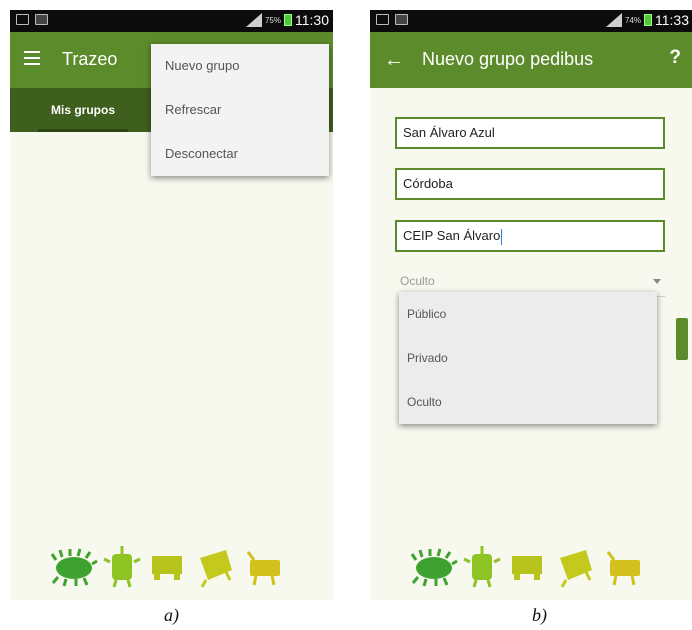  What do you see at coordinates (83, 130) in the screenshot?
I see `tab-indicator` at bounding box center [83, 130].